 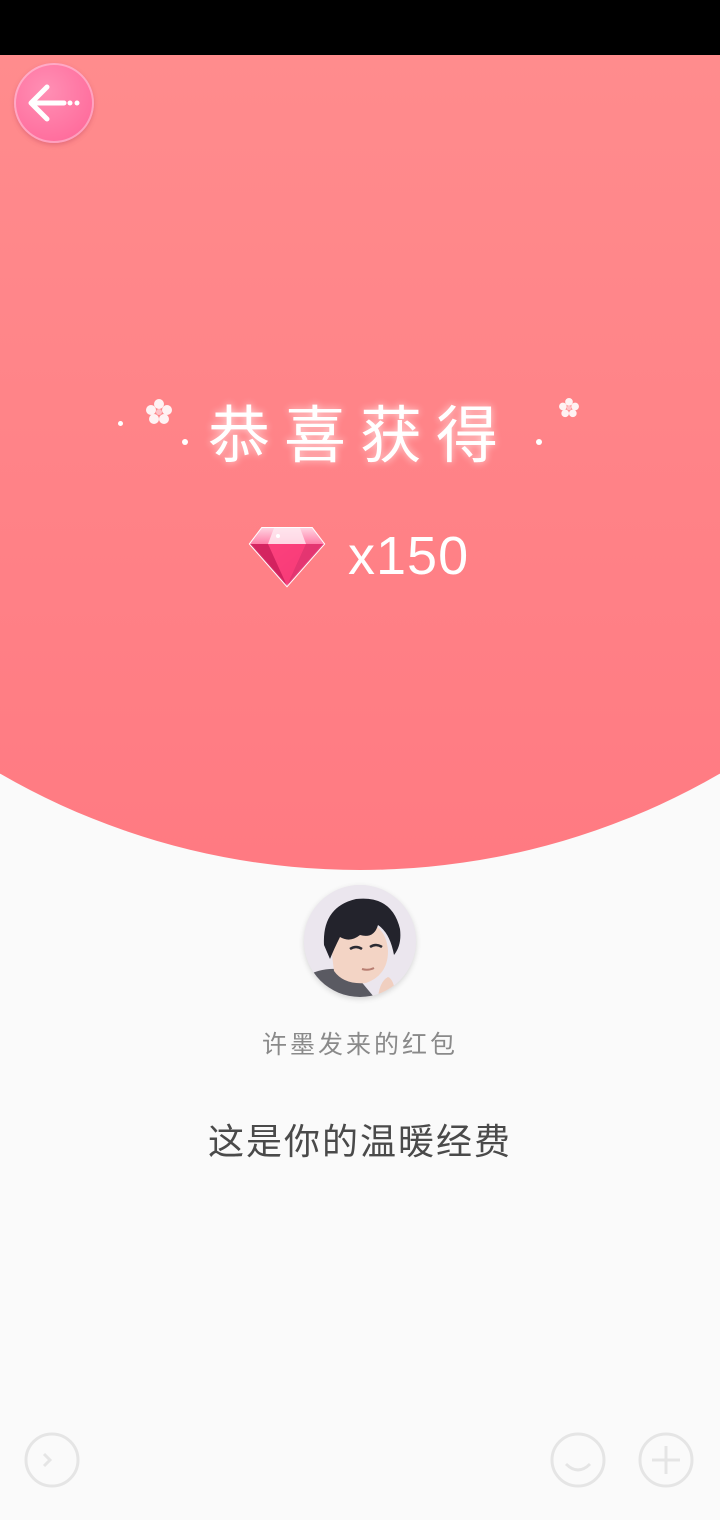 I want to click on plus-icon, so click(x=666, y=1460).